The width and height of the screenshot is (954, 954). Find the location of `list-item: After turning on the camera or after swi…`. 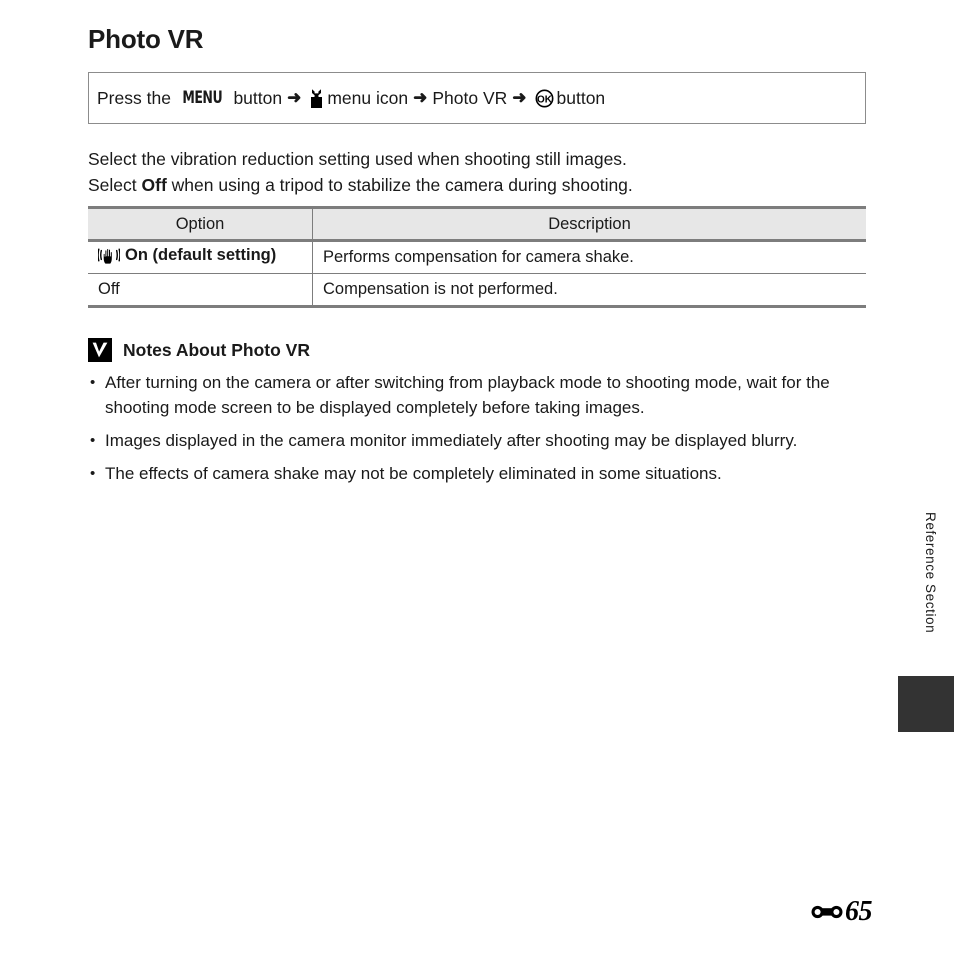

list-item: After turning on the camera or after swi… is located at coordinates (483, 395).